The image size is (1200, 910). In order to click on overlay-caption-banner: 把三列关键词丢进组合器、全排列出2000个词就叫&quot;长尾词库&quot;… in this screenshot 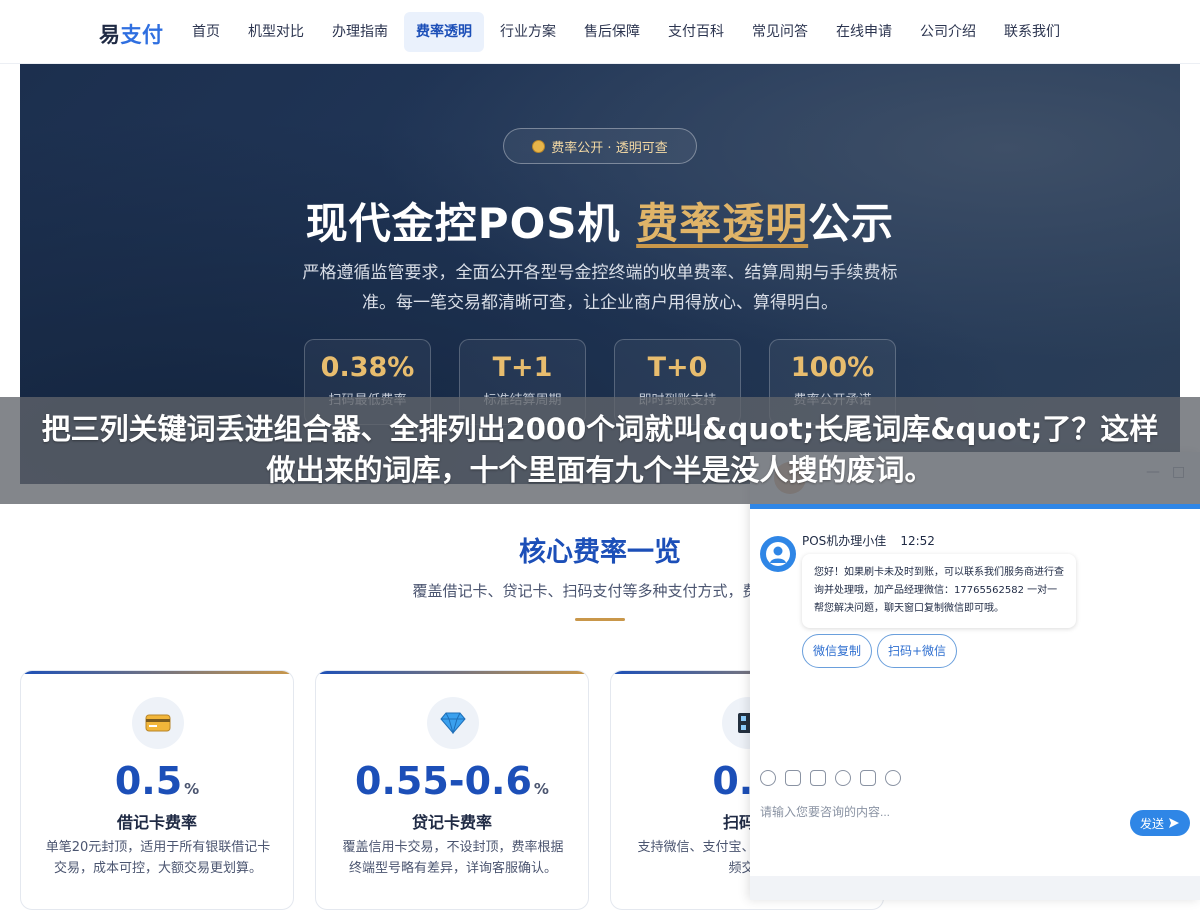, I will do `click(600, 450)`.